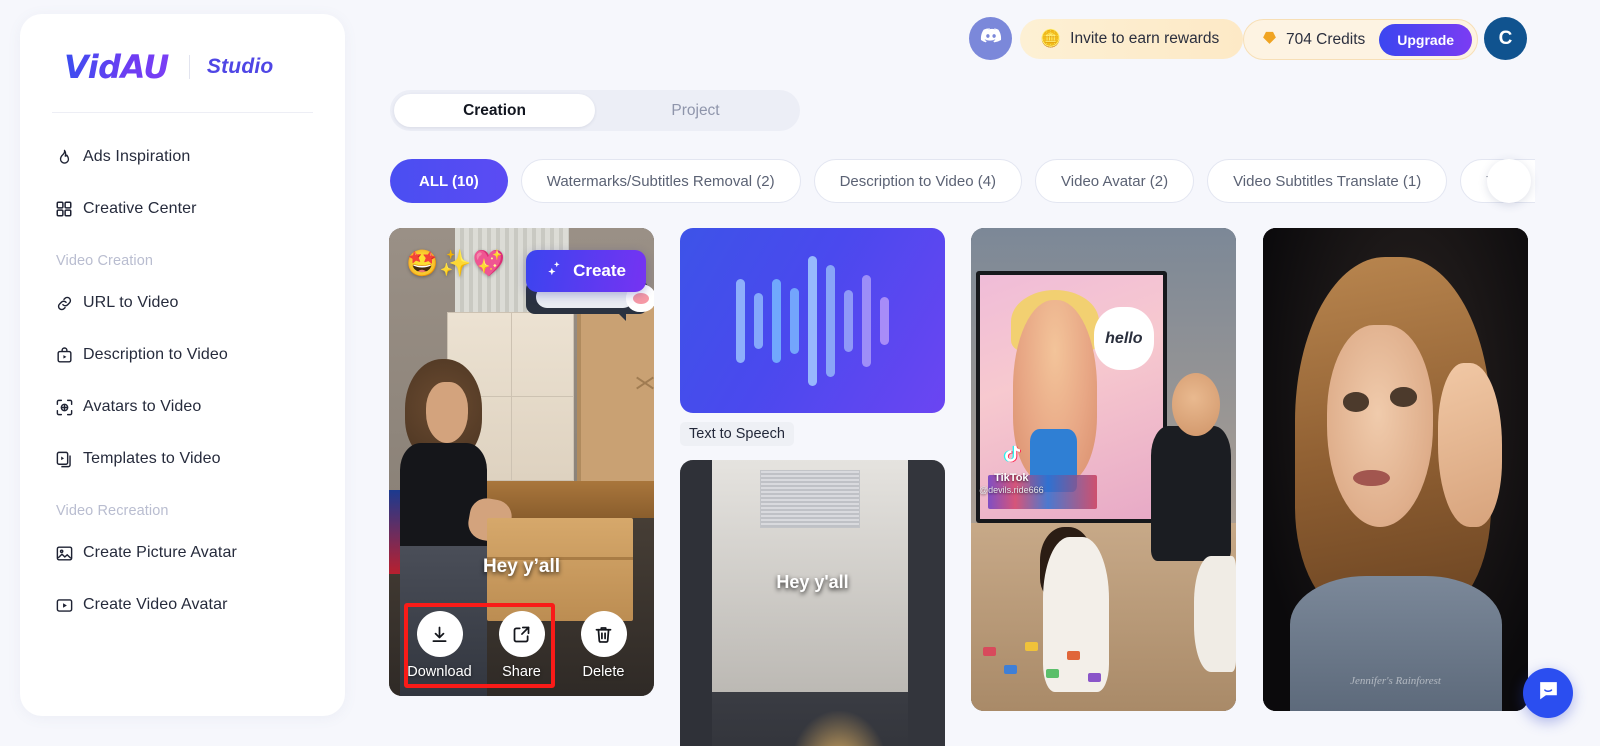  I want to click on sidebar-item-create-video-avatar: Create Video Avatar, so click(182, 605).